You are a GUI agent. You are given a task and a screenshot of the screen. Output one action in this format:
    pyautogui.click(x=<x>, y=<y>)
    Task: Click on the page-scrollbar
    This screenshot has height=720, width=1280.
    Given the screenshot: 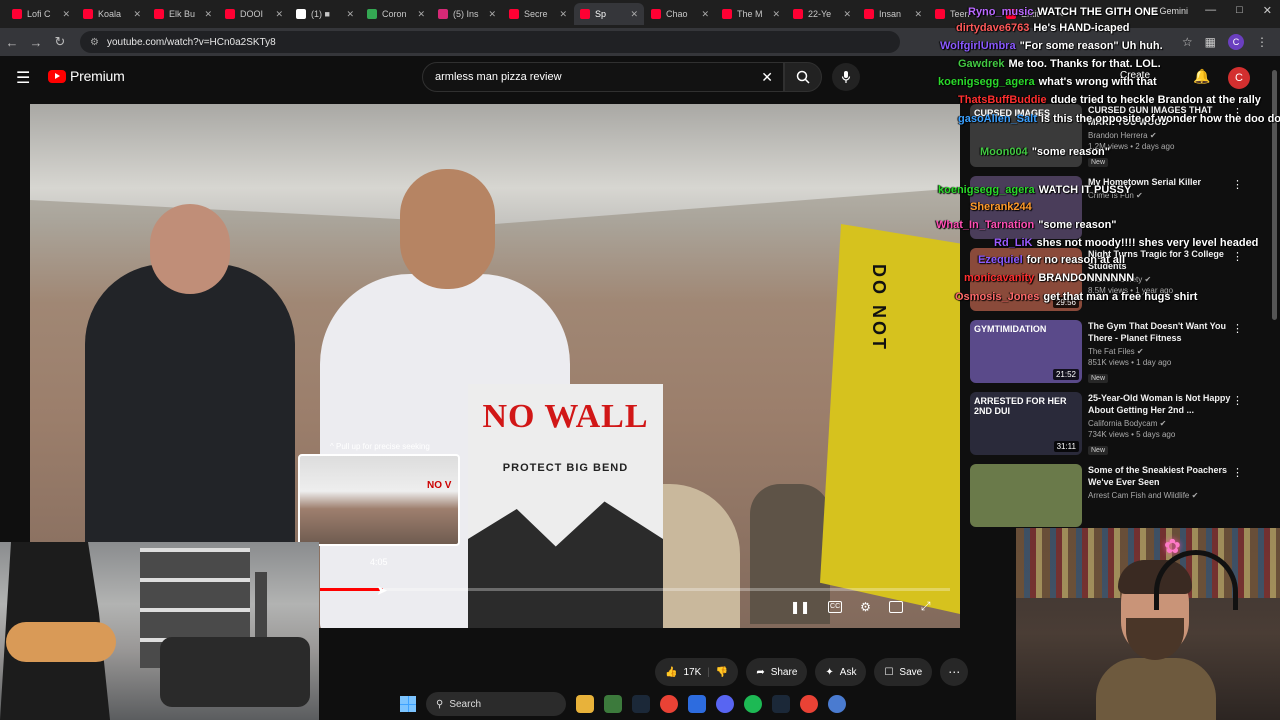 What is the action you would take?
    pyautogui.click(x=1274, y=195)
    